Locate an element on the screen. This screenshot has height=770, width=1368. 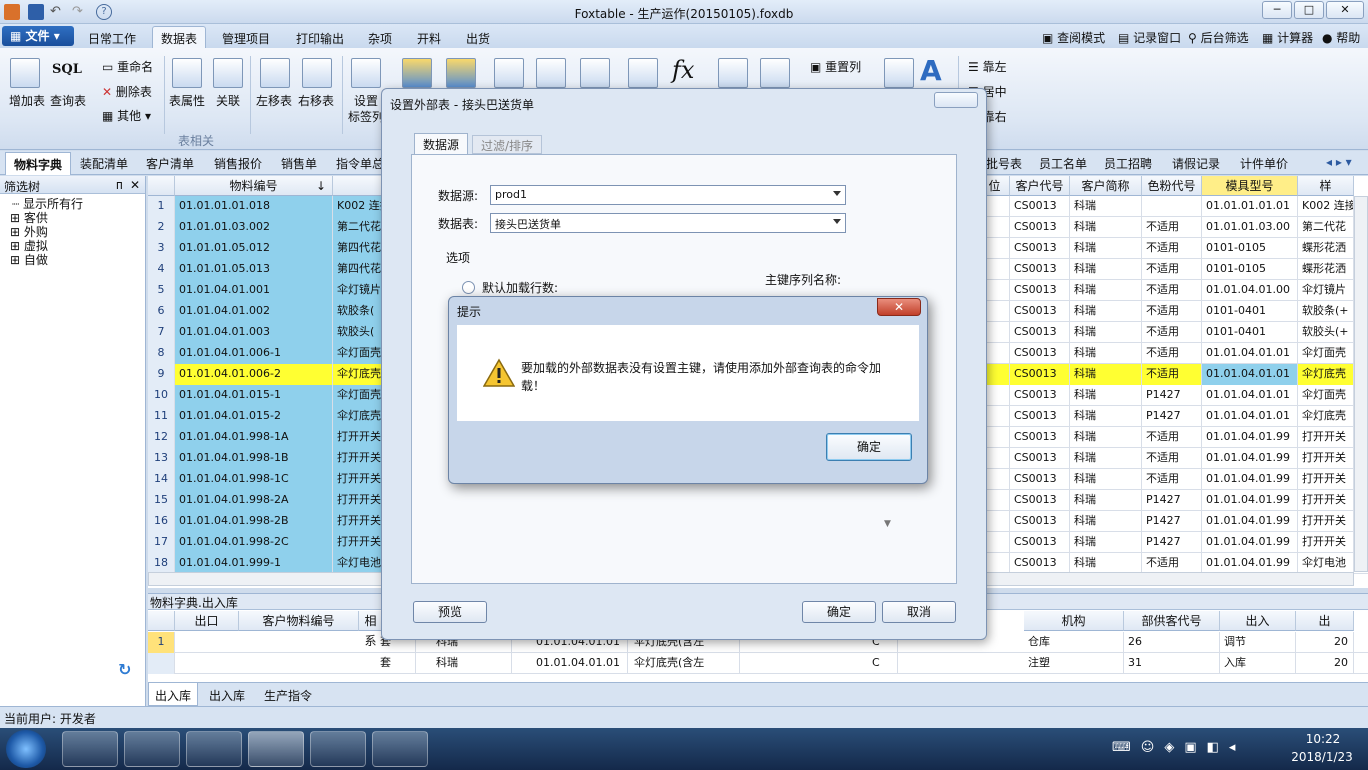
sub-cell-h: 调节 is located at coordinates (1258, 642).